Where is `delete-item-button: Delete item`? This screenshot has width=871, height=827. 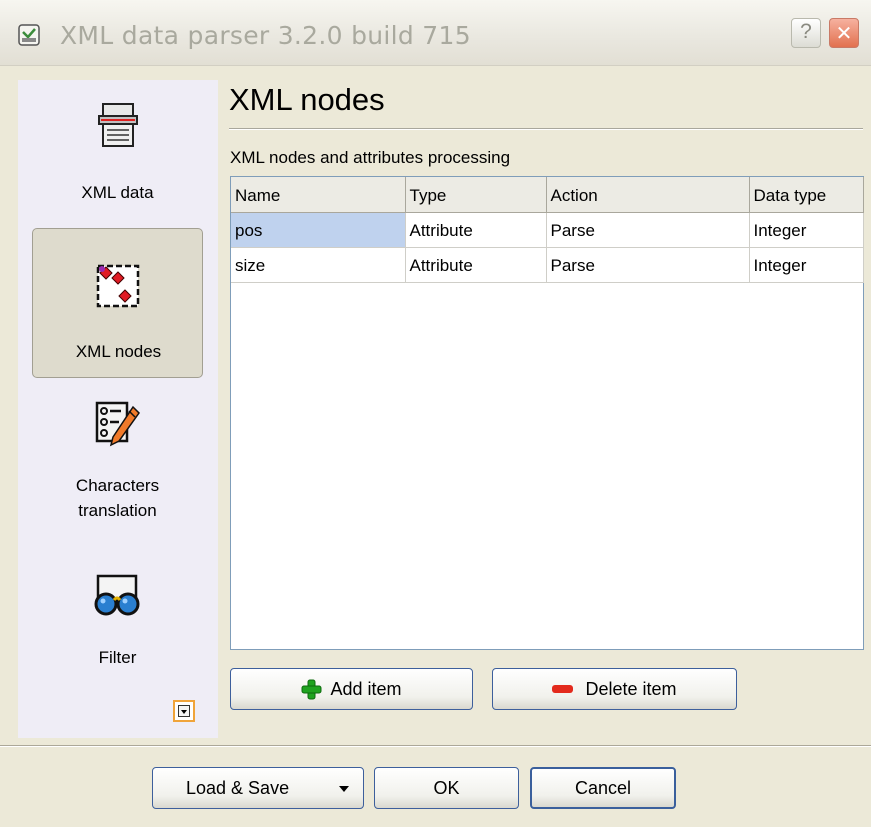 delete-item-button: Delete item is located at coordinates (614, 689).